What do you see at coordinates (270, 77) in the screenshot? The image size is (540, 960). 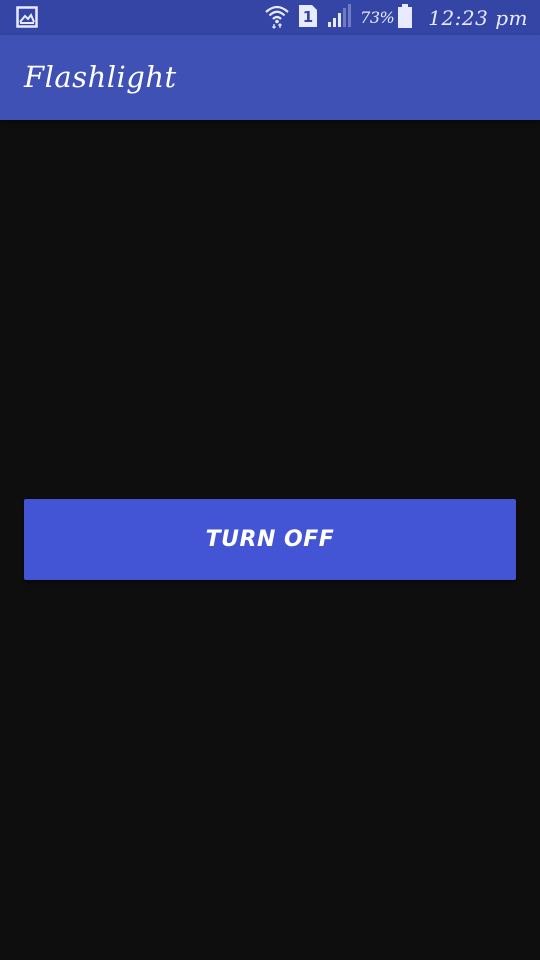 I see `app-bar: Flashlight` at bounding box center [270, 77].